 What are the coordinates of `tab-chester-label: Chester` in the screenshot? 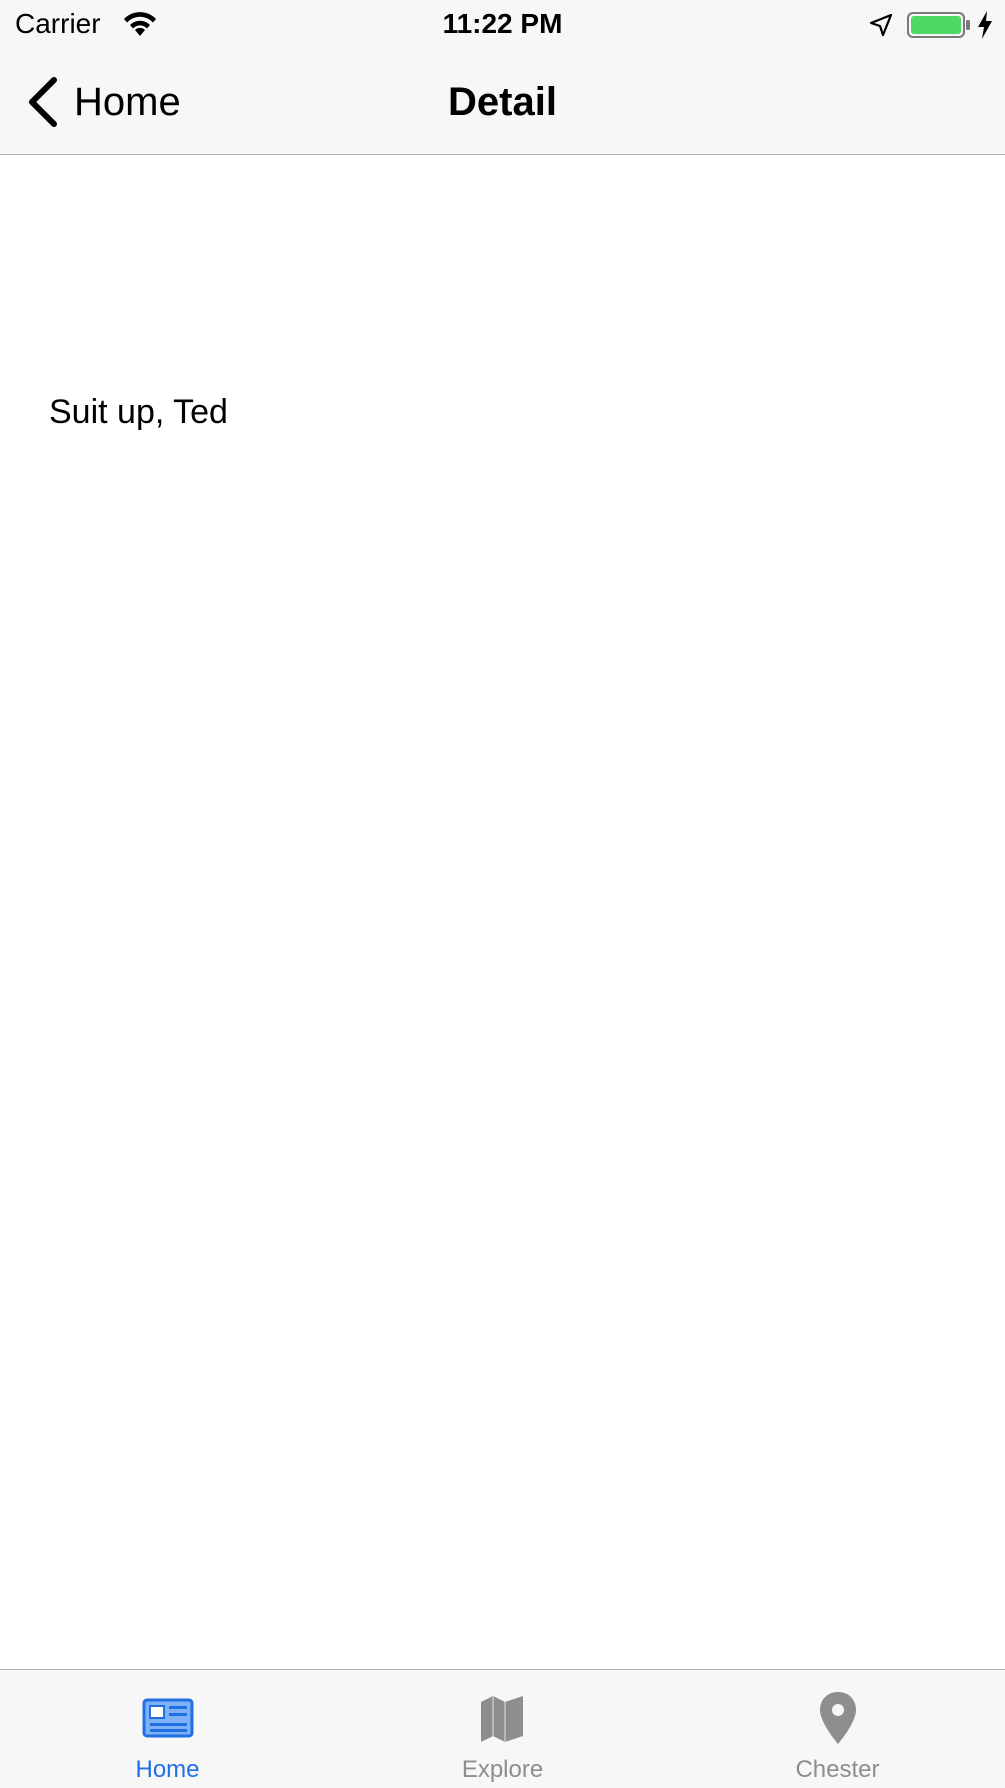 It's located at (837, 1769).